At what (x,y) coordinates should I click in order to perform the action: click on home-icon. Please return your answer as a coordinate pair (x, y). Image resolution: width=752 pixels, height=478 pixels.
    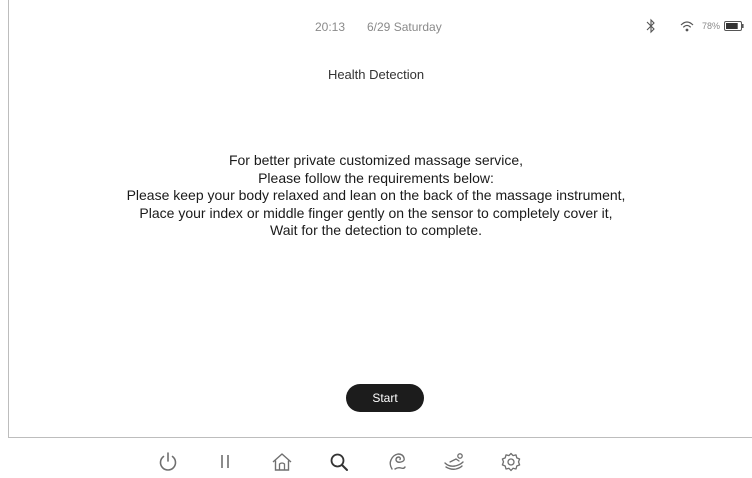
    Looking at the image, I should click on (282, 462).